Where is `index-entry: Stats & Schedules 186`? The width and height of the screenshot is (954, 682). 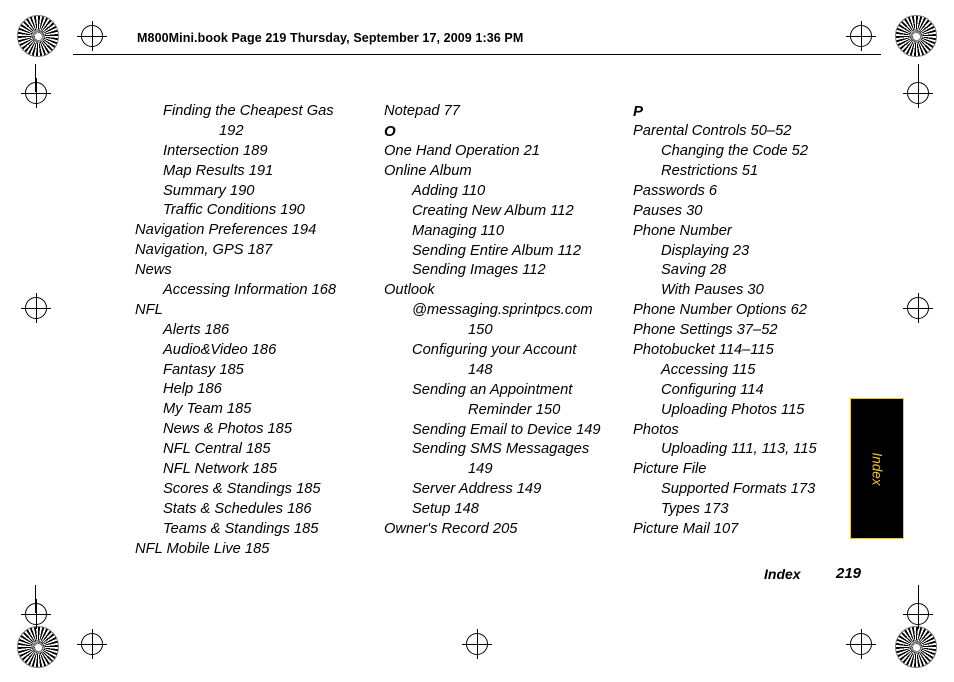
index-entry: Stats & Schedules 186 is located at coordinates (237, 508).